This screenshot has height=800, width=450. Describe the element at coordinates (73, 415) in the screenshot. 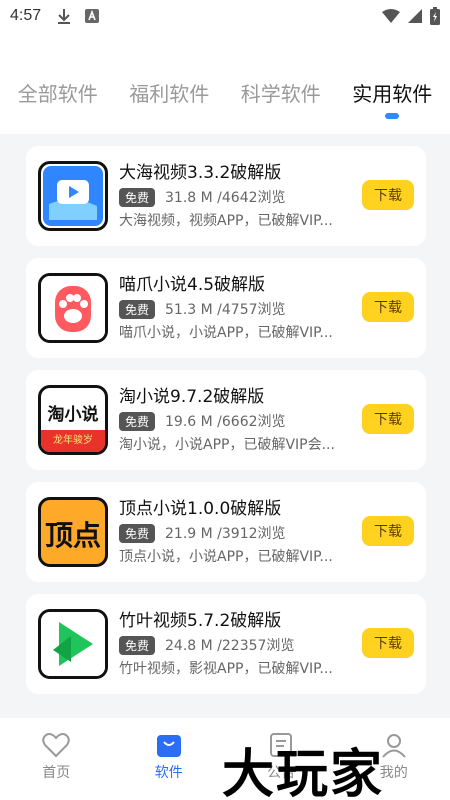

I see `icon-logo-text: 淘小说` at that location.